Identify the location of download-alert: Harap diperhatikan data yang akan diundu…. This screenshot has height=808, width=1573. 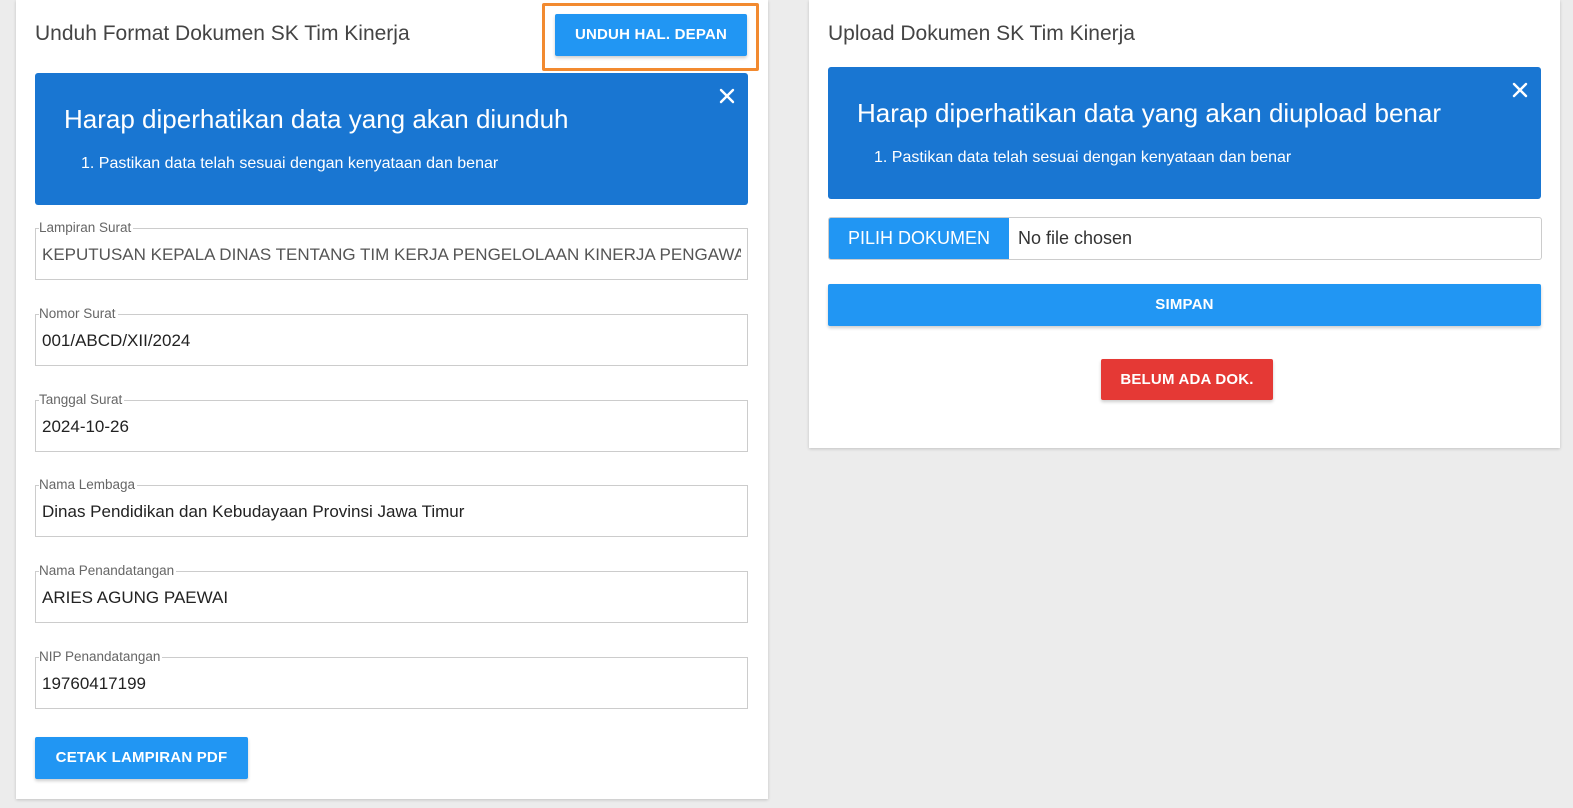
(391, 139).